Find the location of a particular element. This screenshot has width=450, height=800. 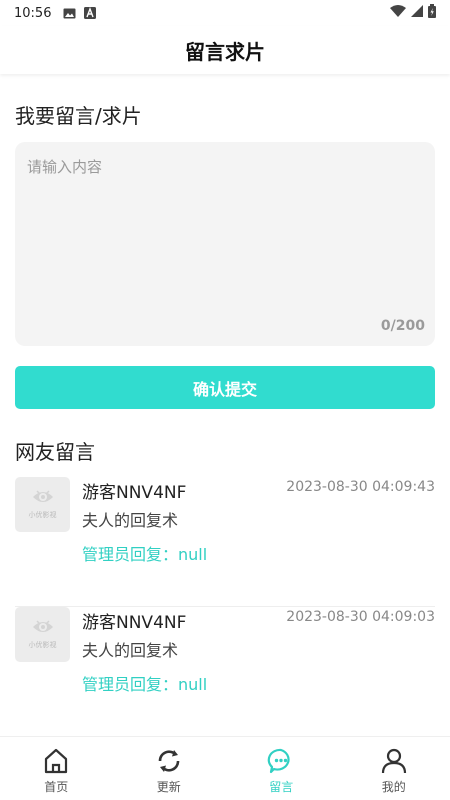

nav-label: 我的 is located at coordinates (393, 787).